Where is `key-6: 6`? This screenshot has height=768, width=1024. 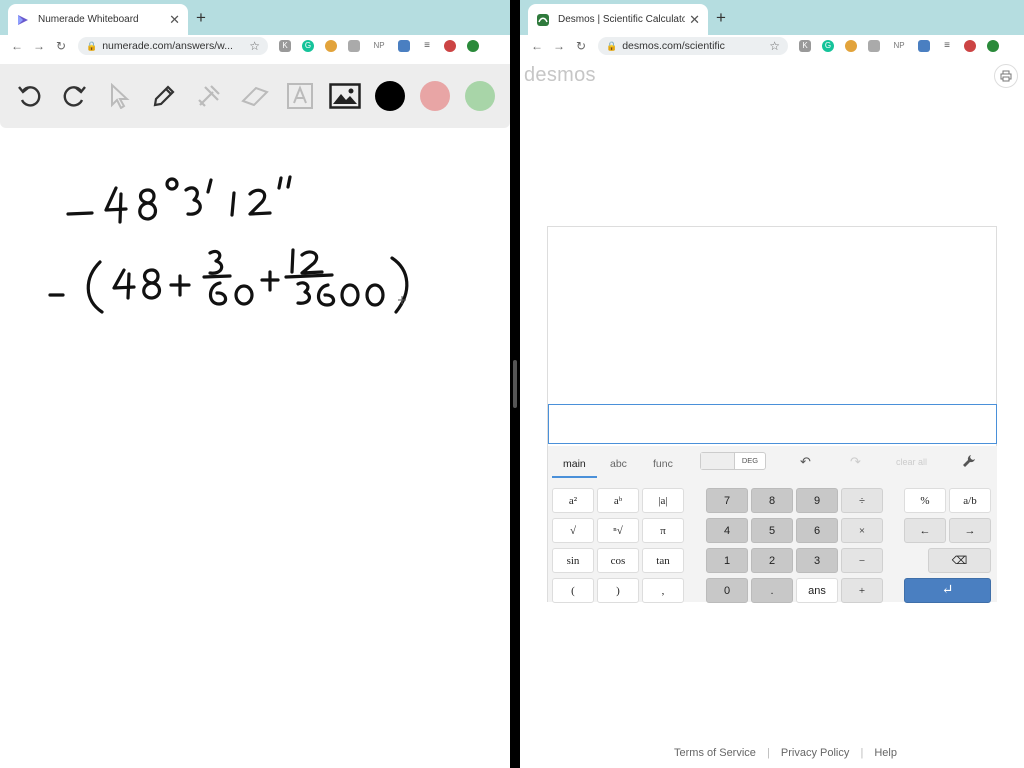 key-6: 6 is located at coordinates (817, 530).